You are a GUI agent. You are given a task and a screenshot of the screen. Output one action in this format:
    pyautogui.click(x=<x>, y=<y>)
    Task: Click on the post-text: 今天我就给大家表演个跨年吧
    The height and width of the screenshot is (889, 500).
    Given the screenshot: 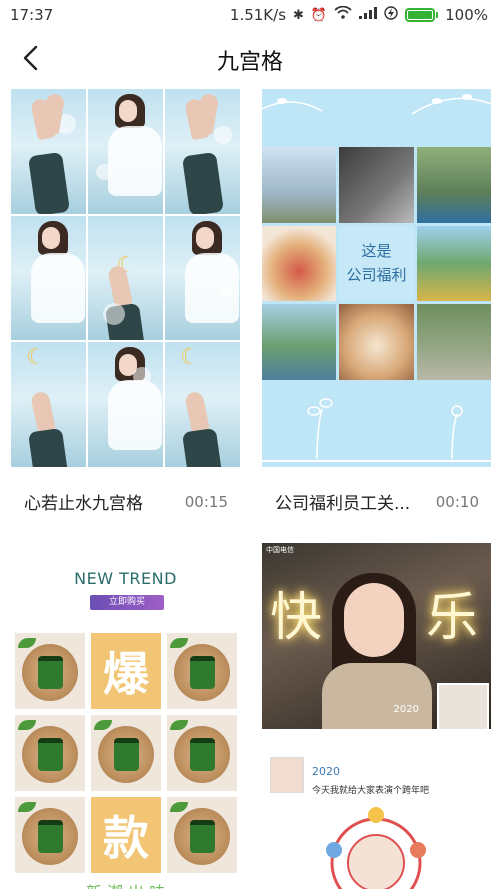 What is the action you would take?
    pyautogui.click(x=371, y=791)
    